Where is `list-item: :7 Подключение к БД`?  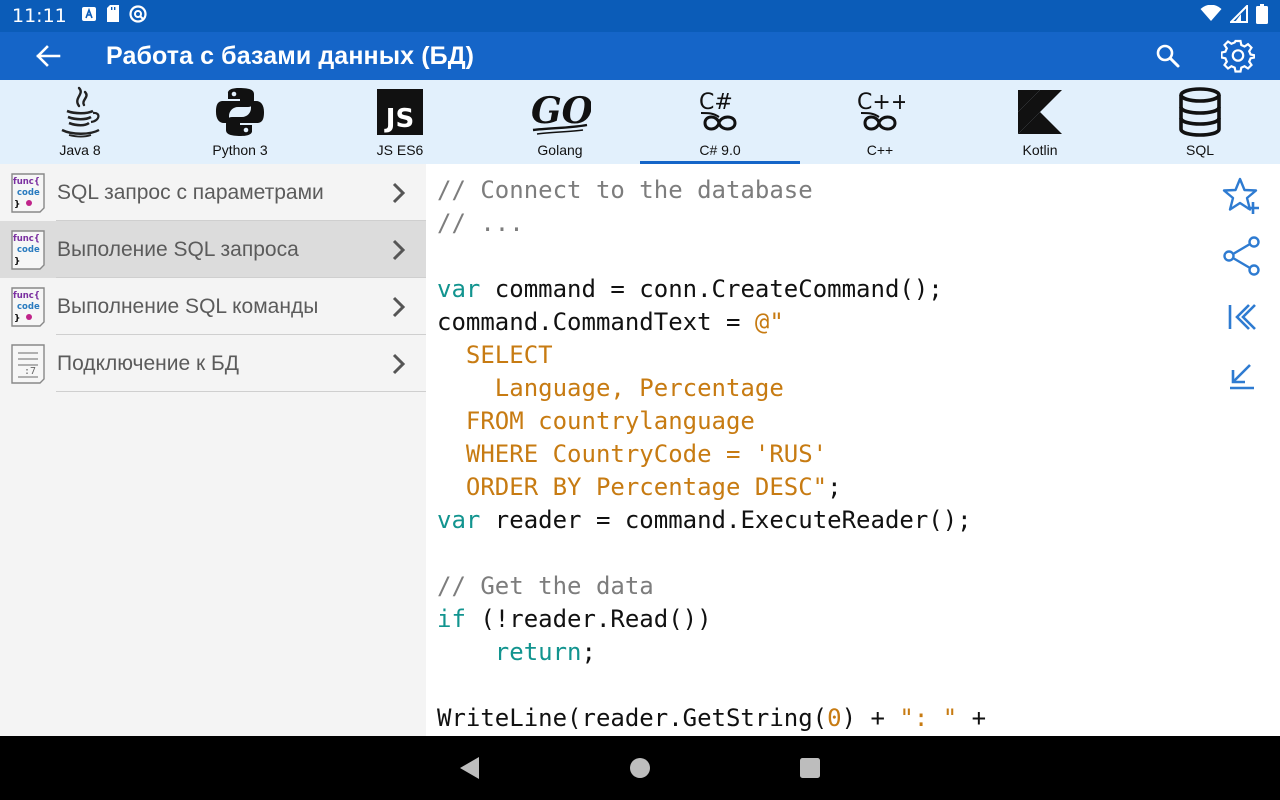 list-item: :7 Подключение к БД is located at coordinates (213, 363).